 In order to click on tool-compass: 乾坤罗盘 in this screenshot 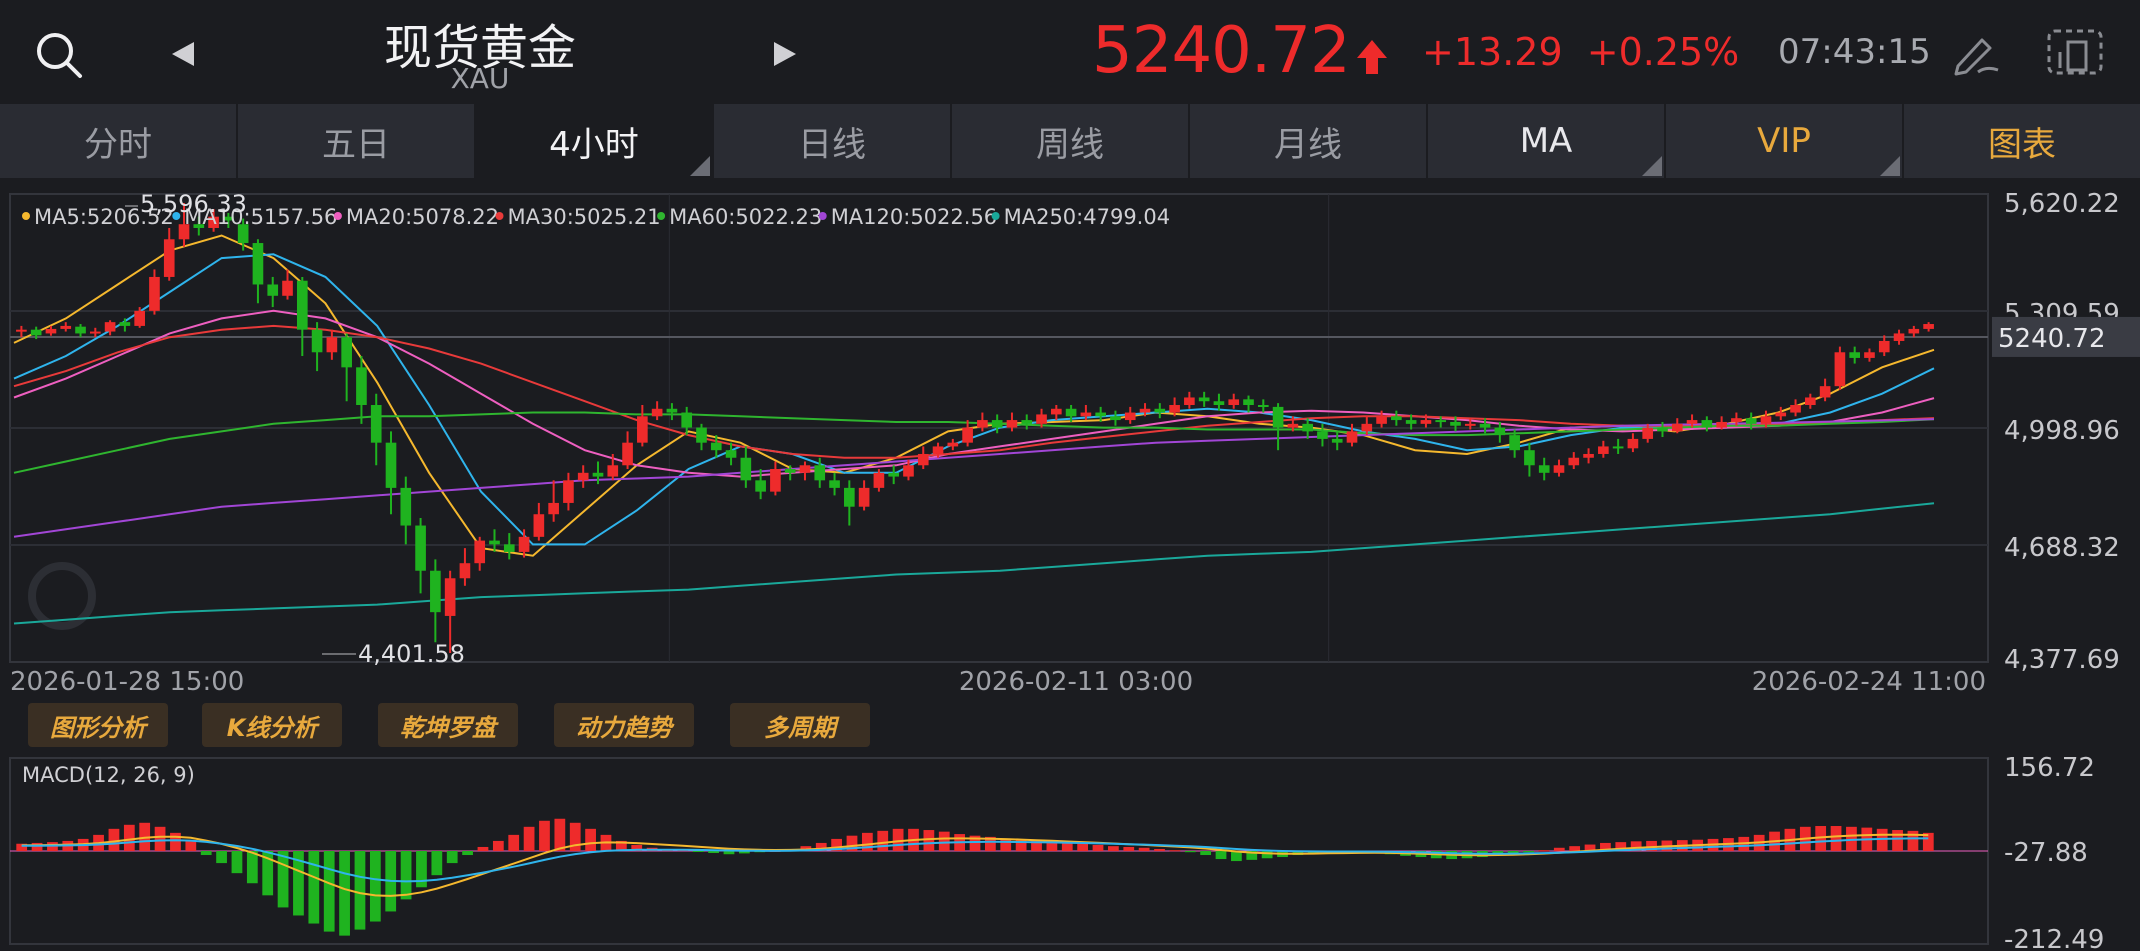, I will do `click(448, 725)`.